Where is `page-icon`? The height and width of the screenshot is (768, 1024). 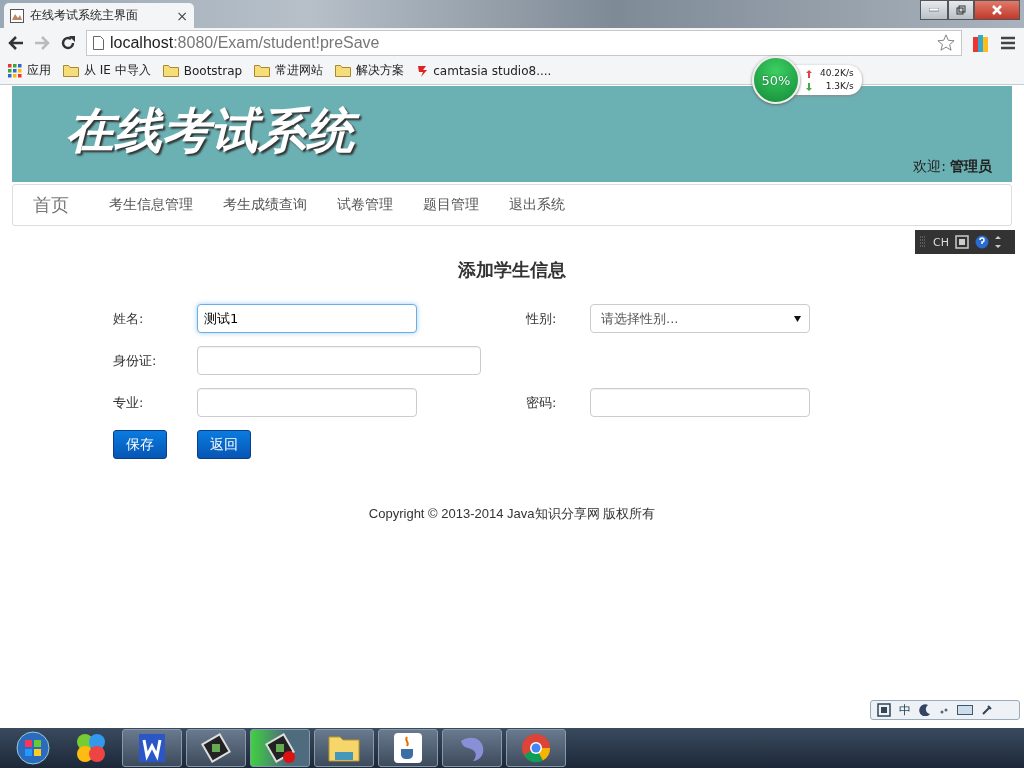
page-icon is located at coordinates (98, 42).